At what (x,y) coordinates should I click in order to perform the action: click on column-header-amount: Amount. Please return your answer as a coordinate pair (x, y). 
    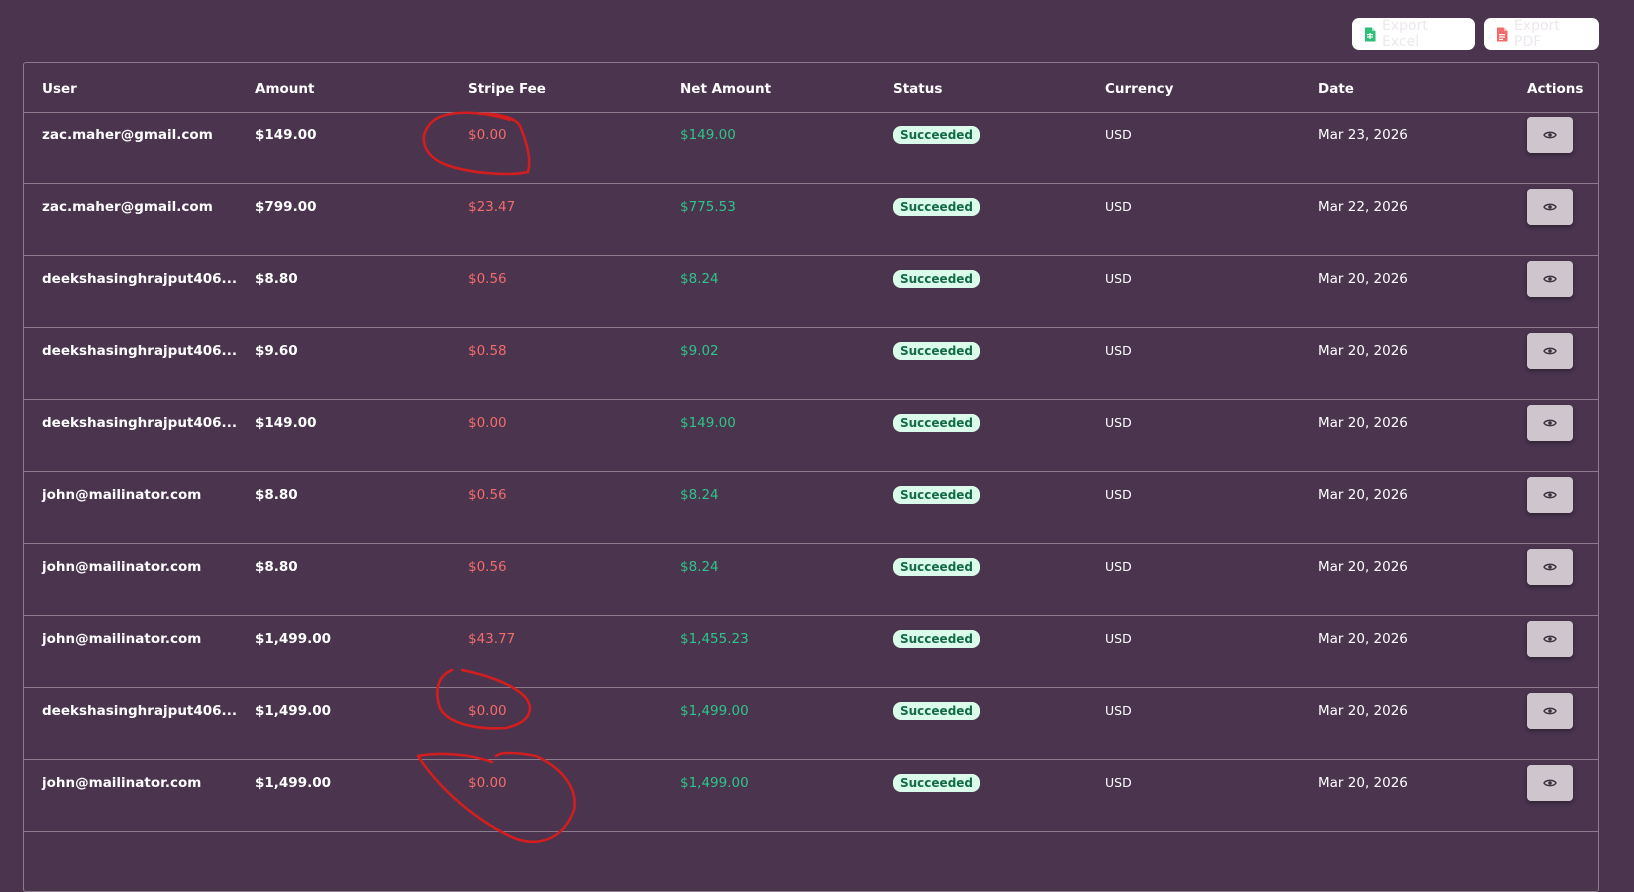
    Looking at the image, I should click on (285, 89).